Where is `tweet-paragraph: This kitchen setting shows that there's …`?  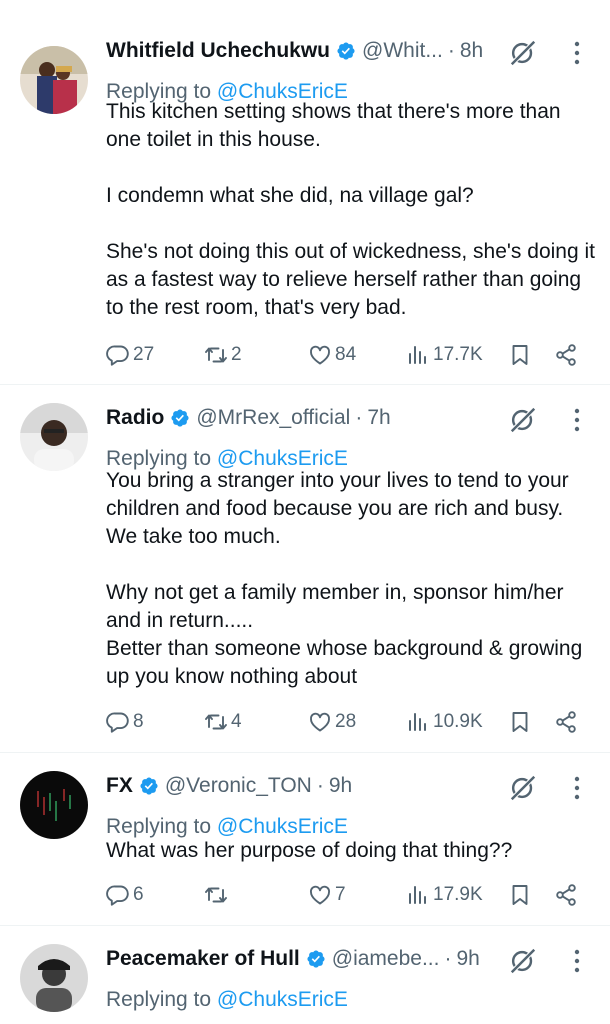 tweet-paragraph: This kitchen setting shows that there's … is located at coordinates (333, 125).